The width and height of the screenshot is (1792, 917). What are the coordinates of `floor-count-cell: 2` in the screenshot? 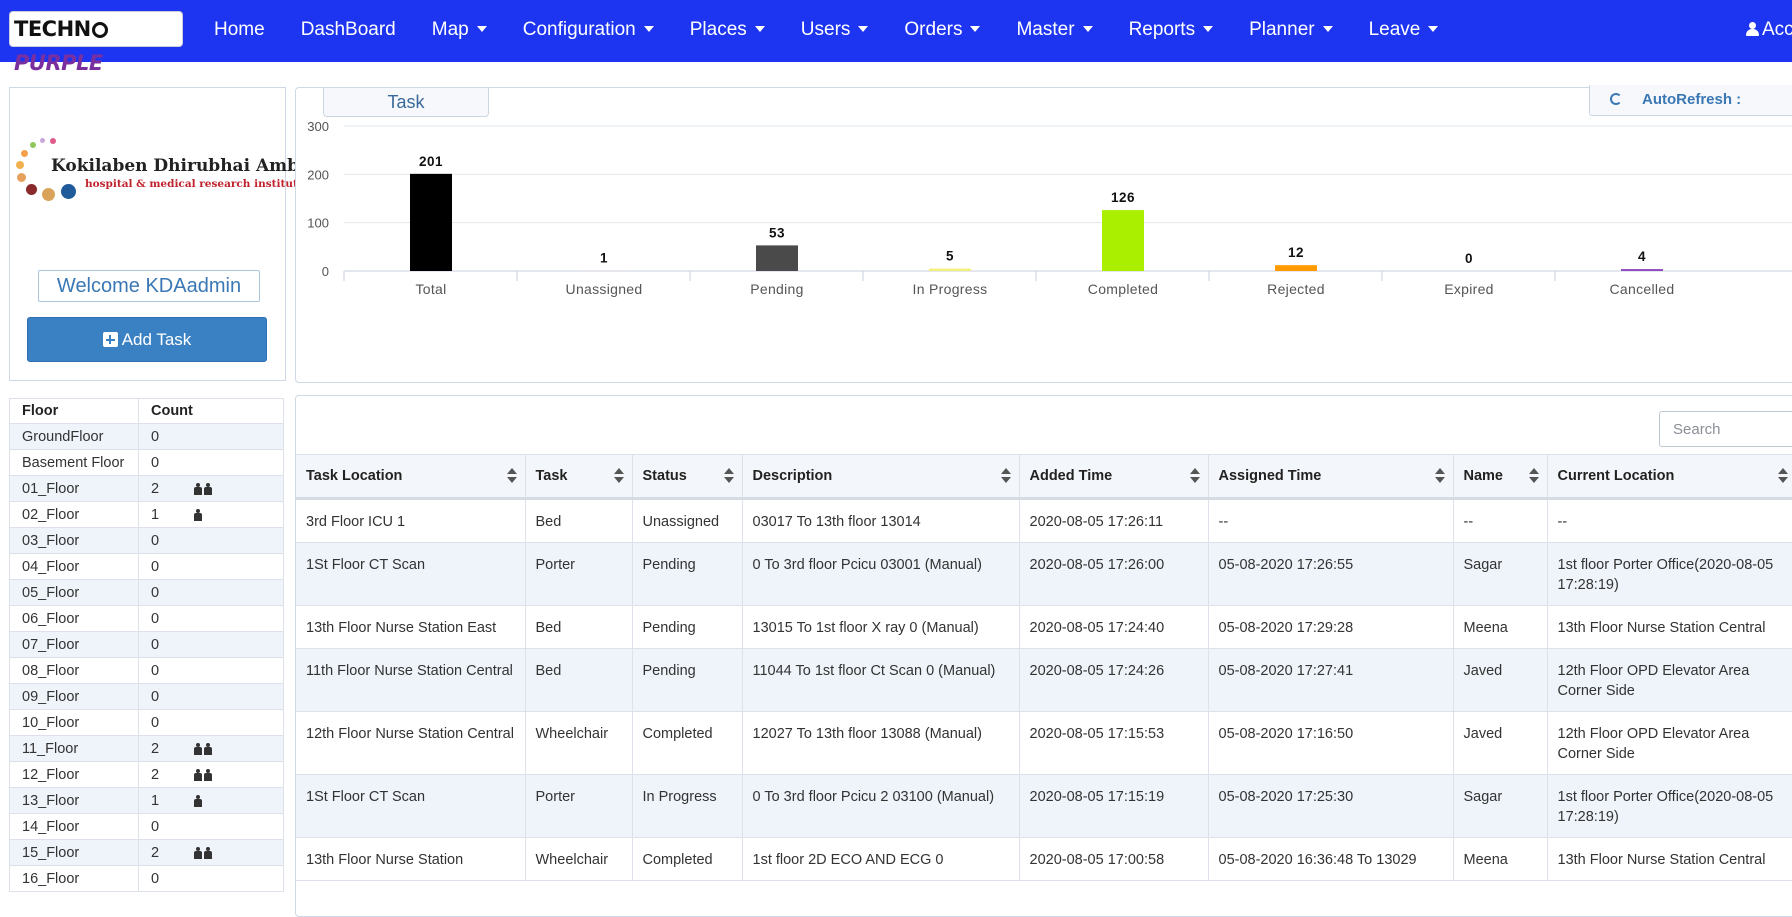 It's located at (211, 749).